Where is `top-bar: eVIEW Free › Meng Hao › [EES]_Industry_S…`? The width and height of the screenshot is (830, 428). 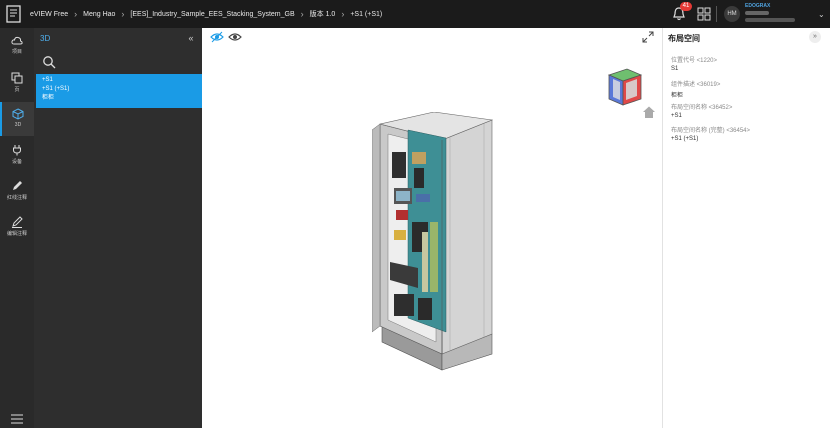
top-bar: eVIEW Free › Meng Hao › [EES]_Industry_S… is located at coordinates (415, 14).